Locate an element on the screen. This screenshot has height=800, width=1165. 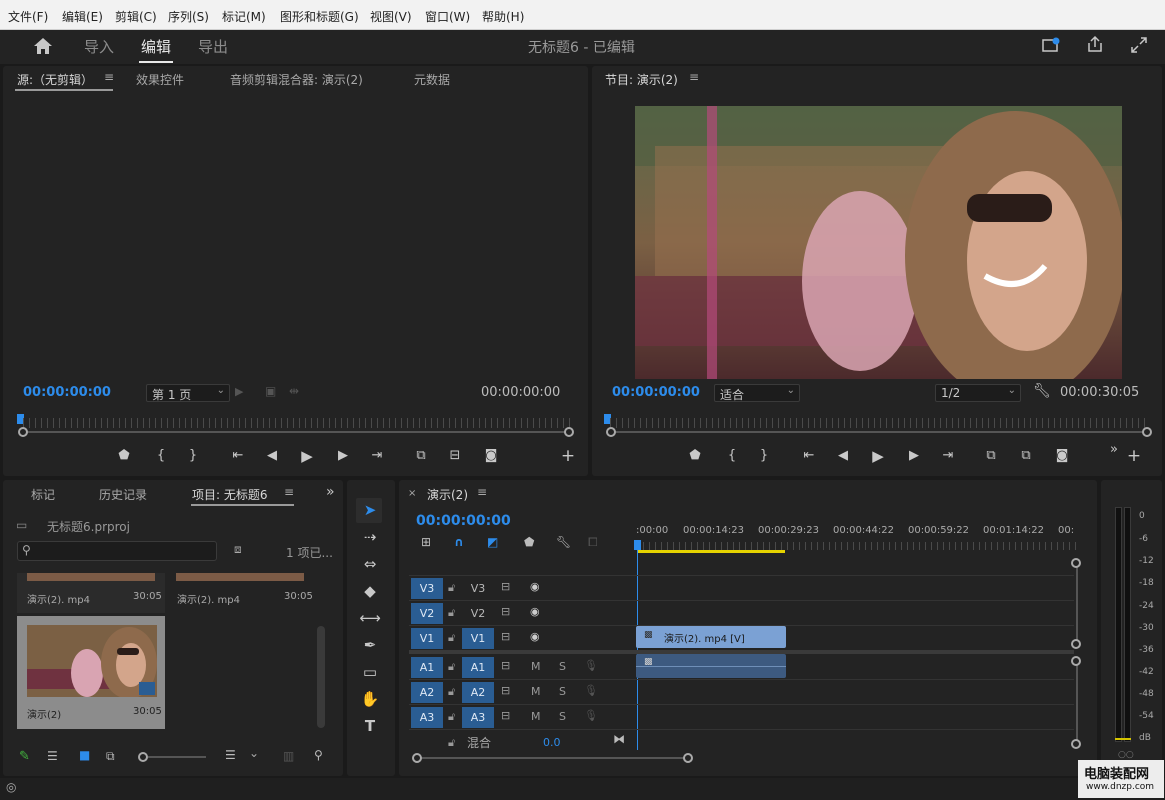
track-source-v1: V1 is located at coordinates (427, 638).